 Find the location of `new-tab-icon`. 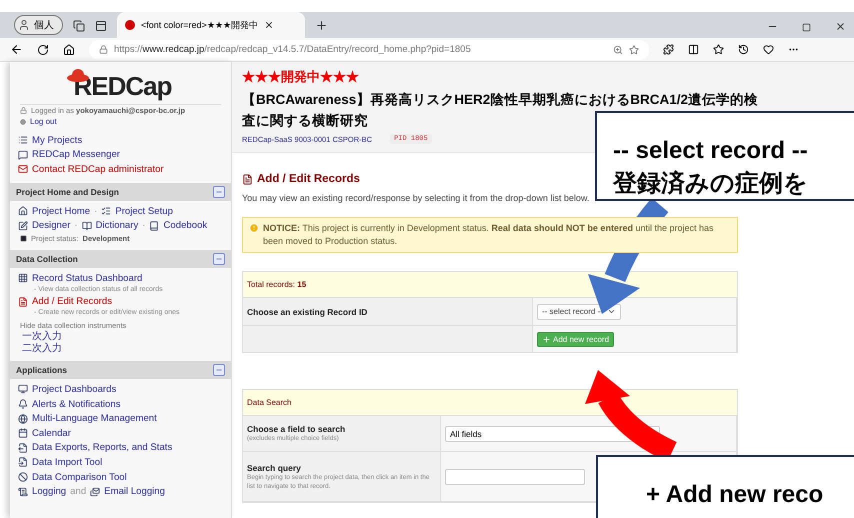

new-tab-icon is located at coordinates (321, 25).